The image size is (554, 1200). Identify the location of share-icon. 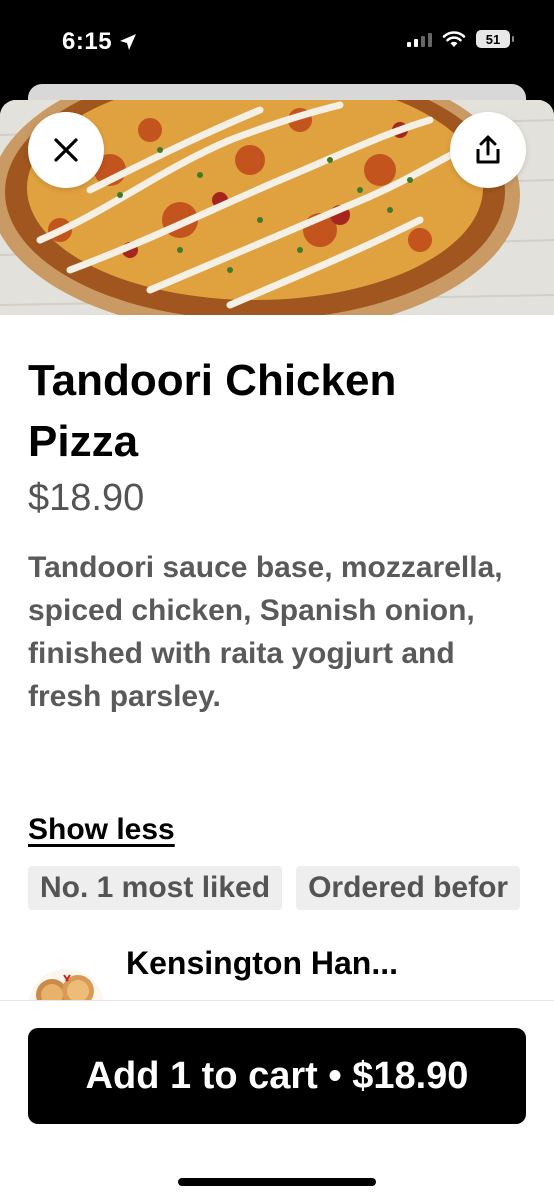
(488, 149).